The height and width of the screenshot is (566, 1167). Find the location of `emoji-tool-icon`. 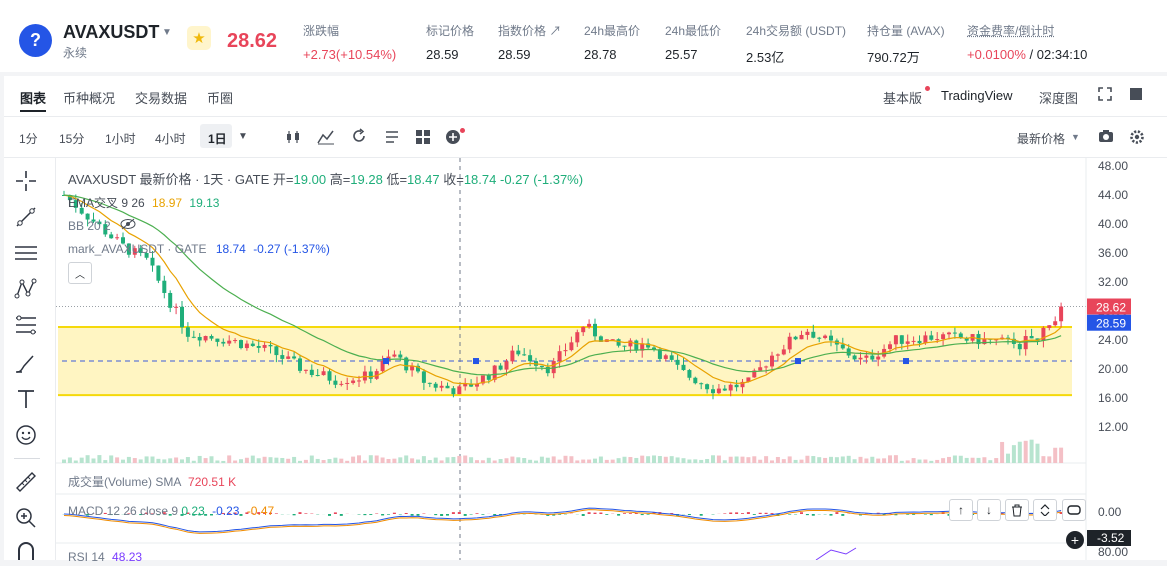

emoji-tool-icon is located at coordinates (26, 435).